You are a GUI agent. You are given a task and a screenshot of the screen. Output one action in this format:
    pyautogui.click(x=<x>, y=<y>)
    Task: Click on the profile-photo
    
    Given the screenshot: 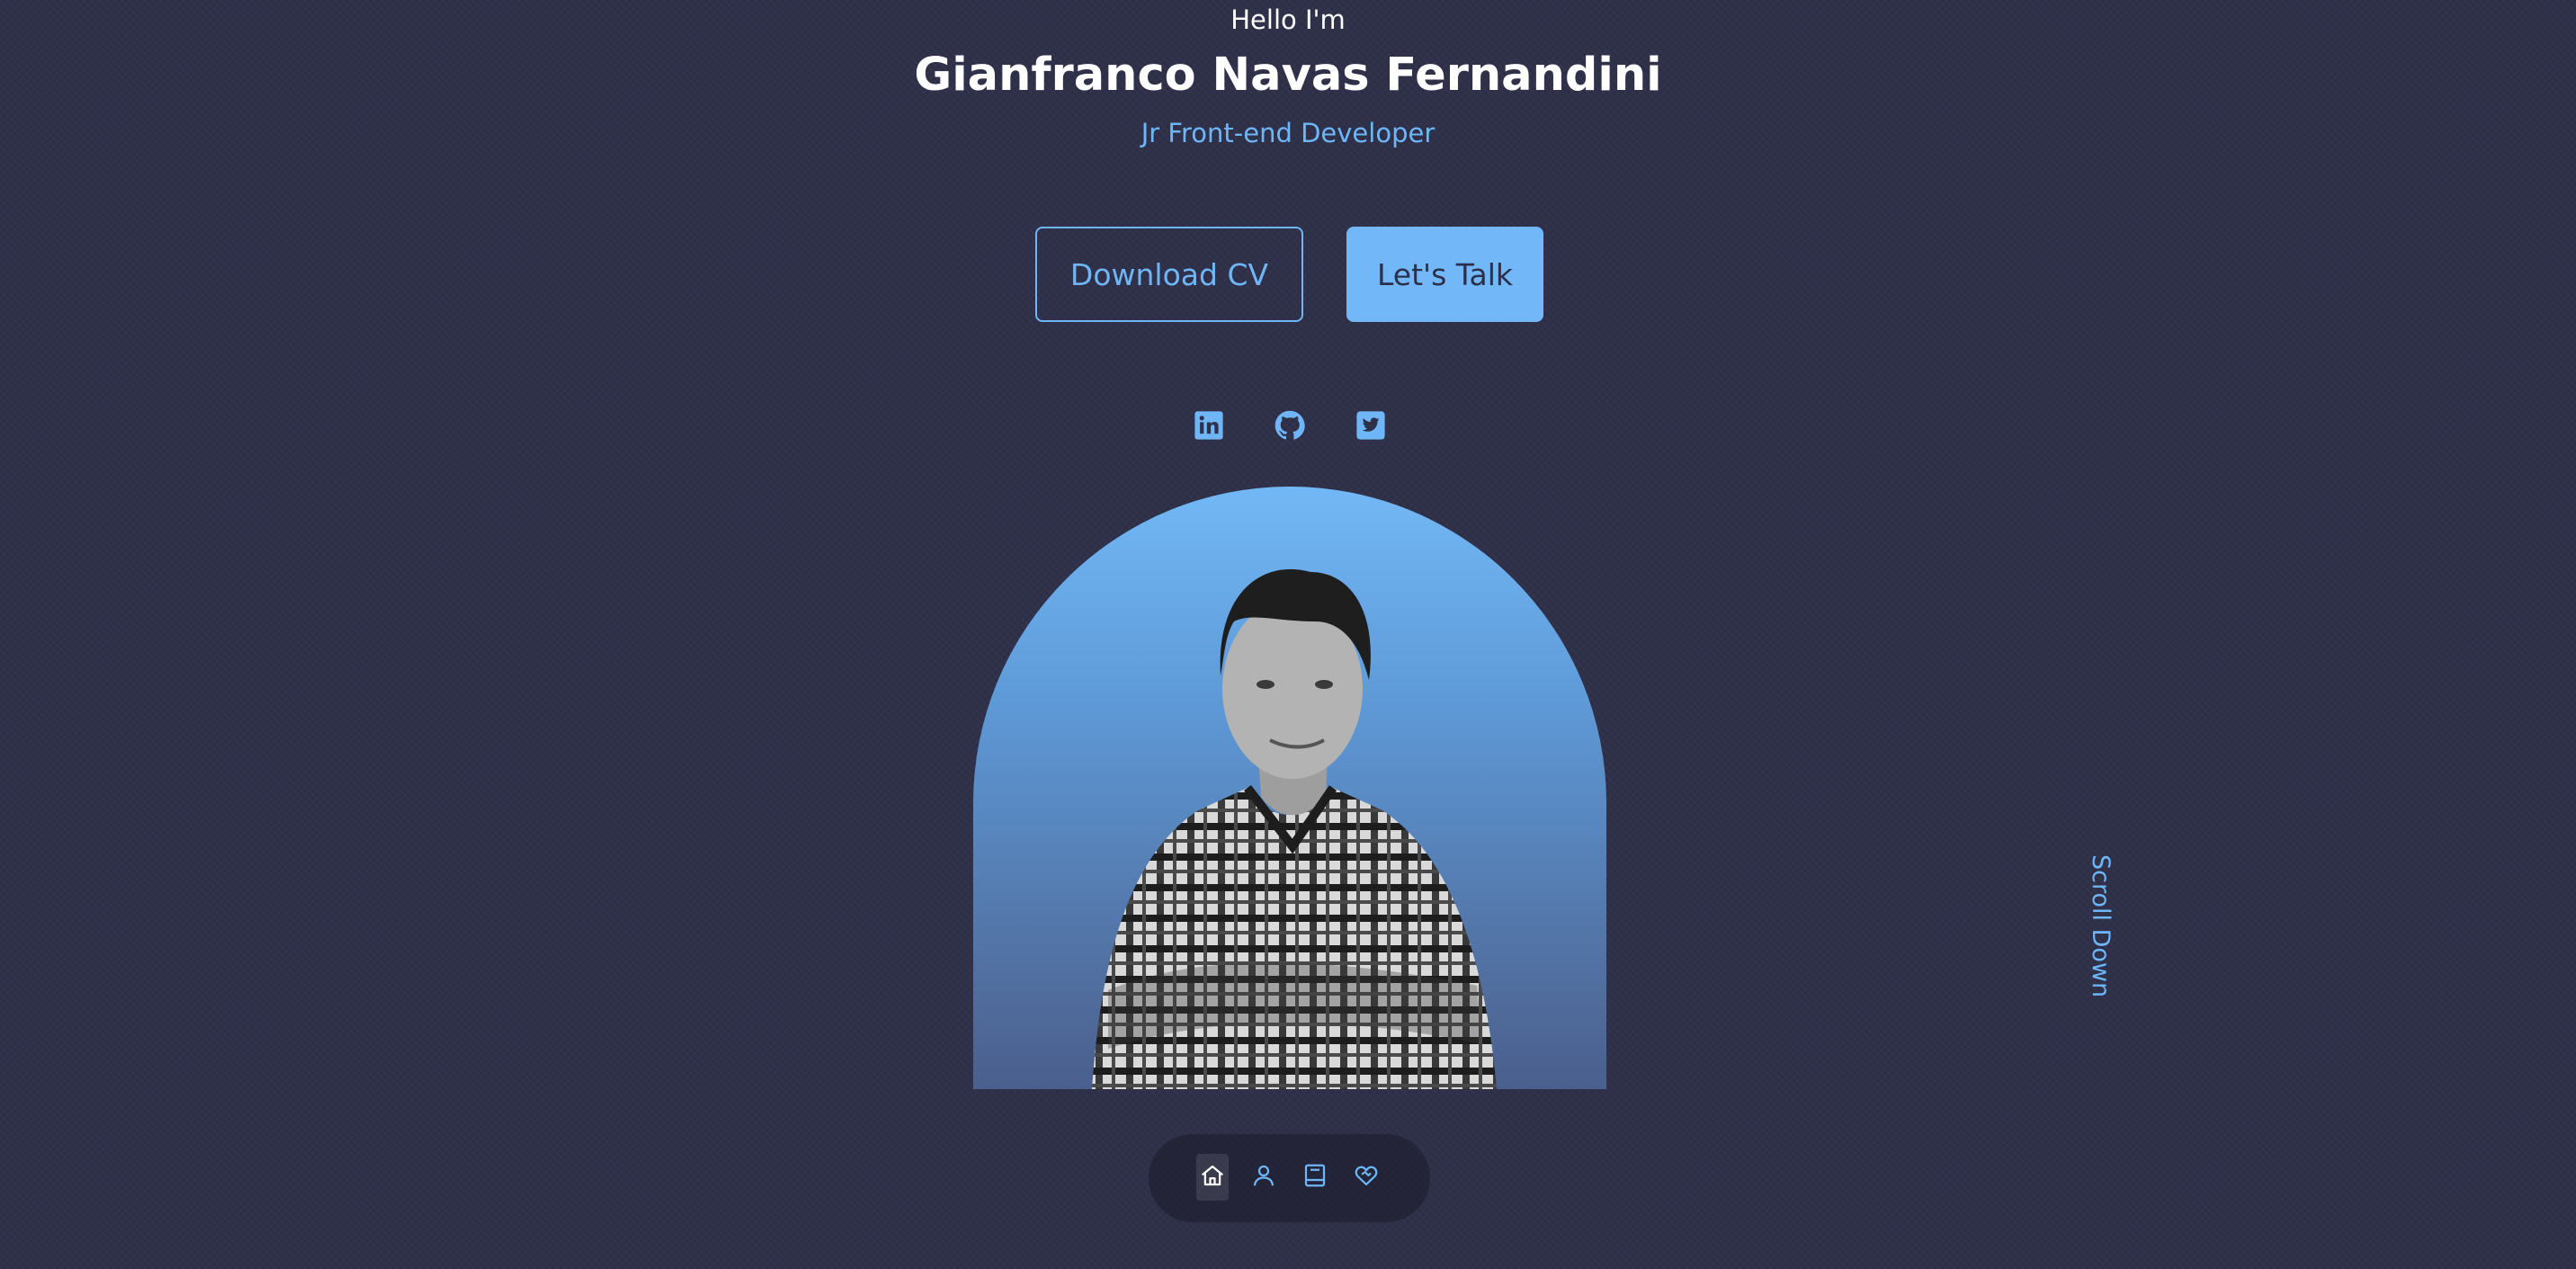 What is the action you would take?
    pyautogui.click(x=1289, y=788)
    